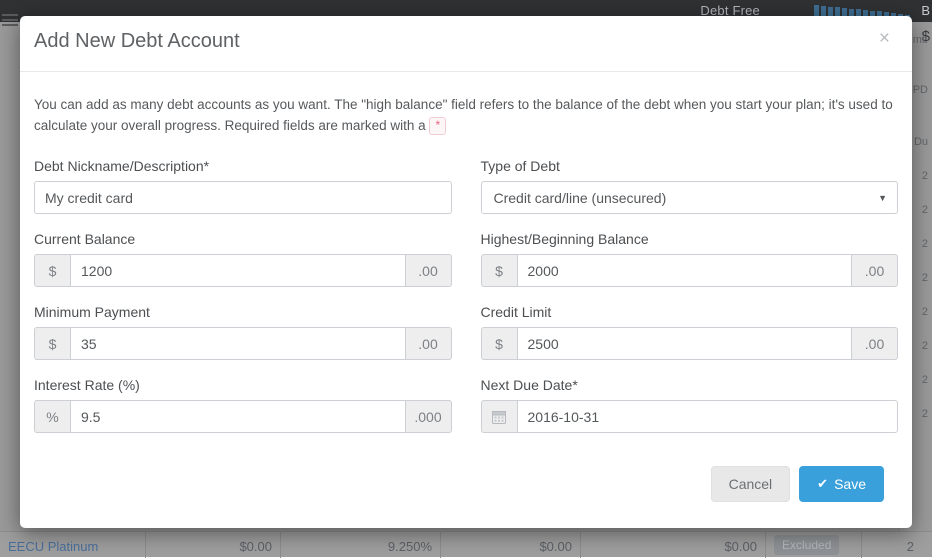 The height and width of the screenshot is (558, 932). I want to click on calendar-icon, so click(499, 416).